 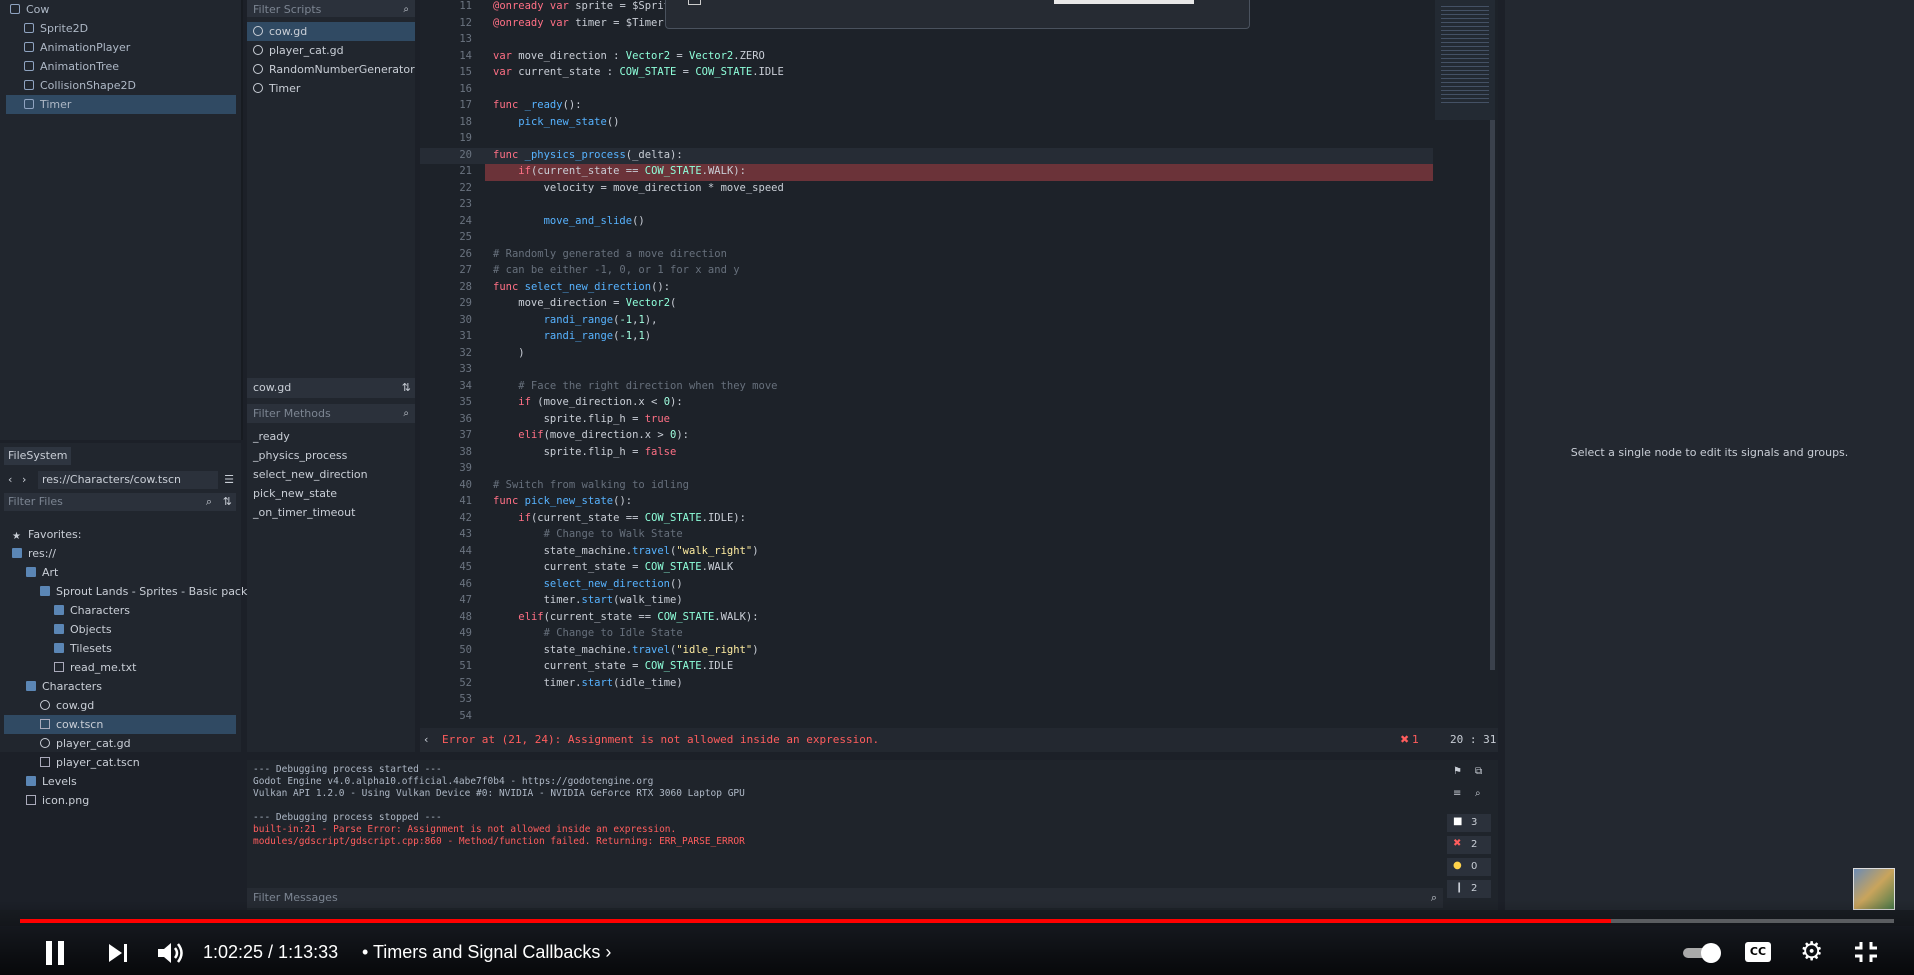 What do you see at coordinates (120, 502) in the screenshot?
I see `filter-files-input: Filter Files ⌕ ⇅` at bounding box center [120, 502].